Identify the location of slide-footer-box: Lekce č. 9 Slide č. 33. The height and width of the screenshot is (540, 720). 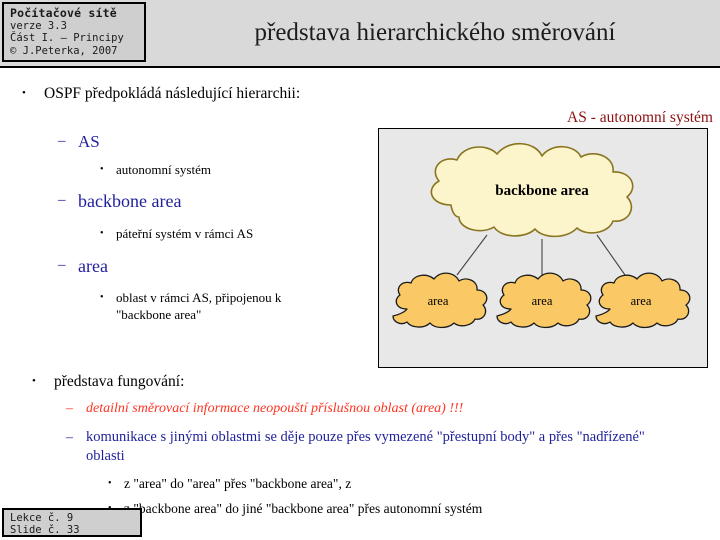
(72, 522).